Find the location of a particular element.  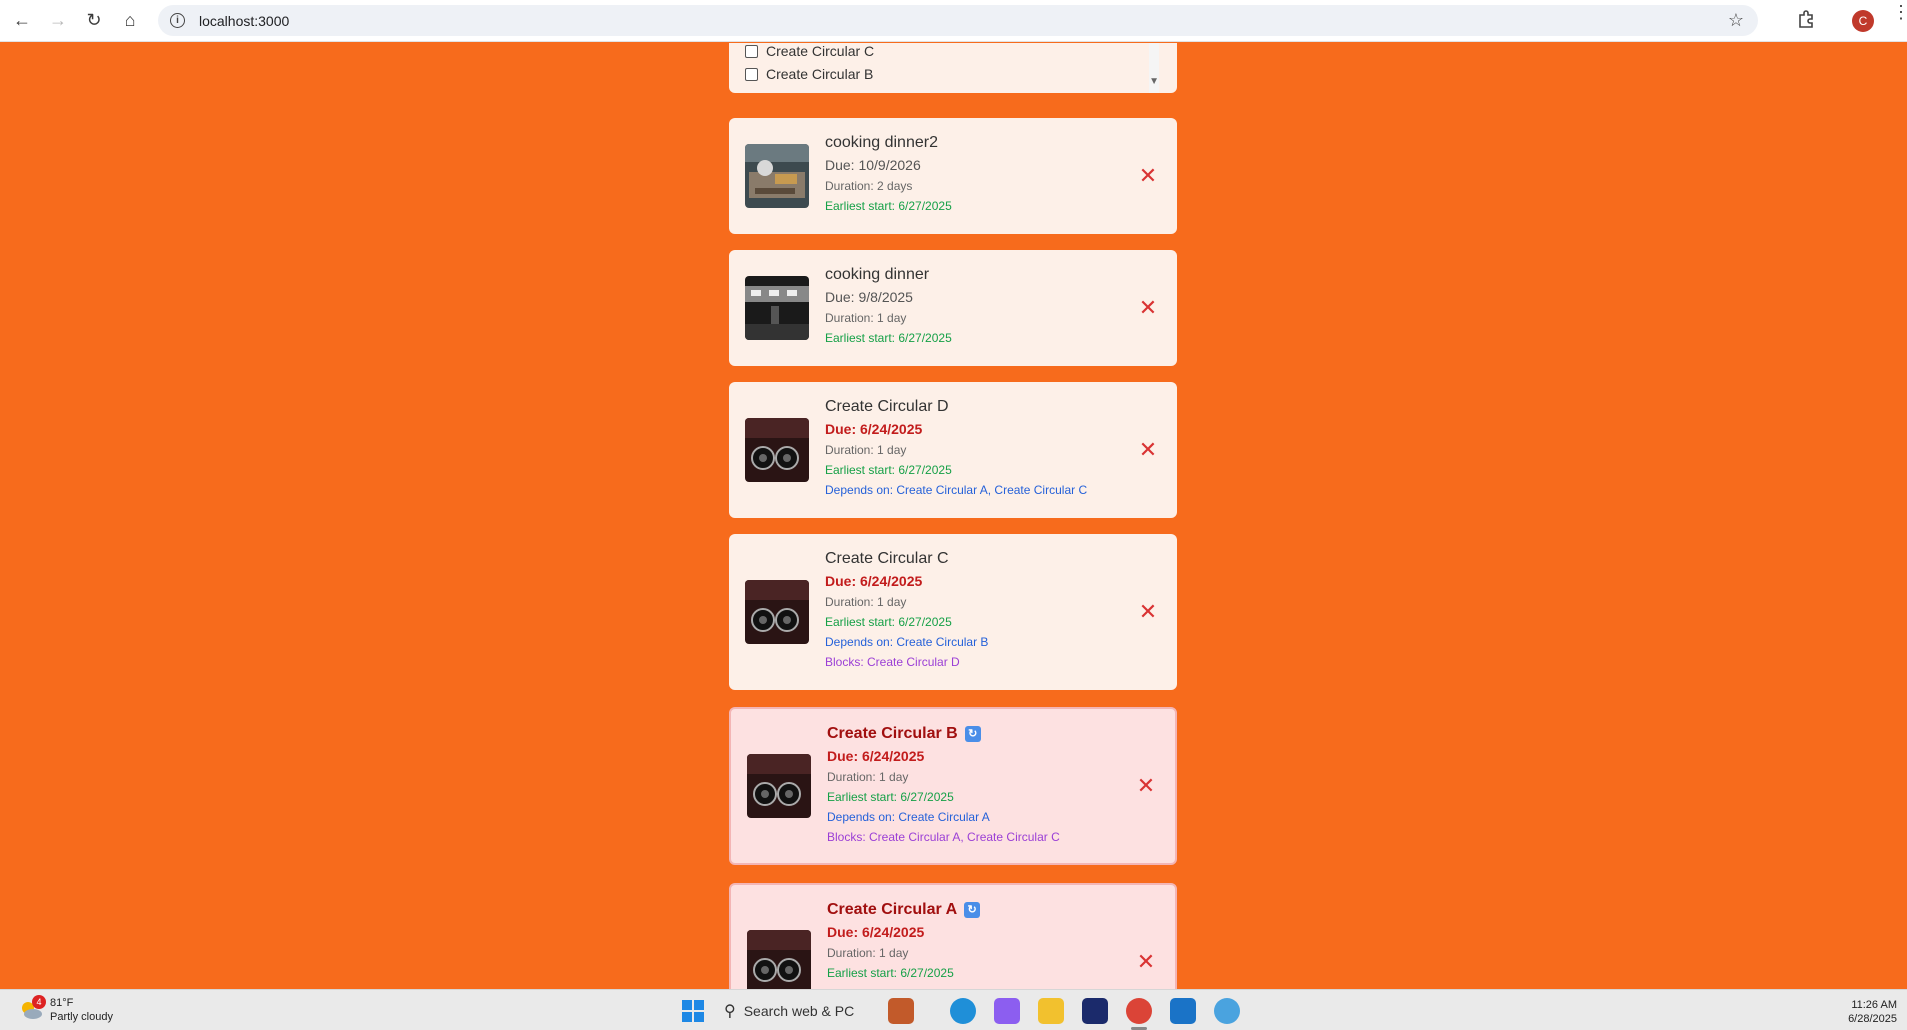

weather-temp: 81°F is located at coordinates (62, 1003).